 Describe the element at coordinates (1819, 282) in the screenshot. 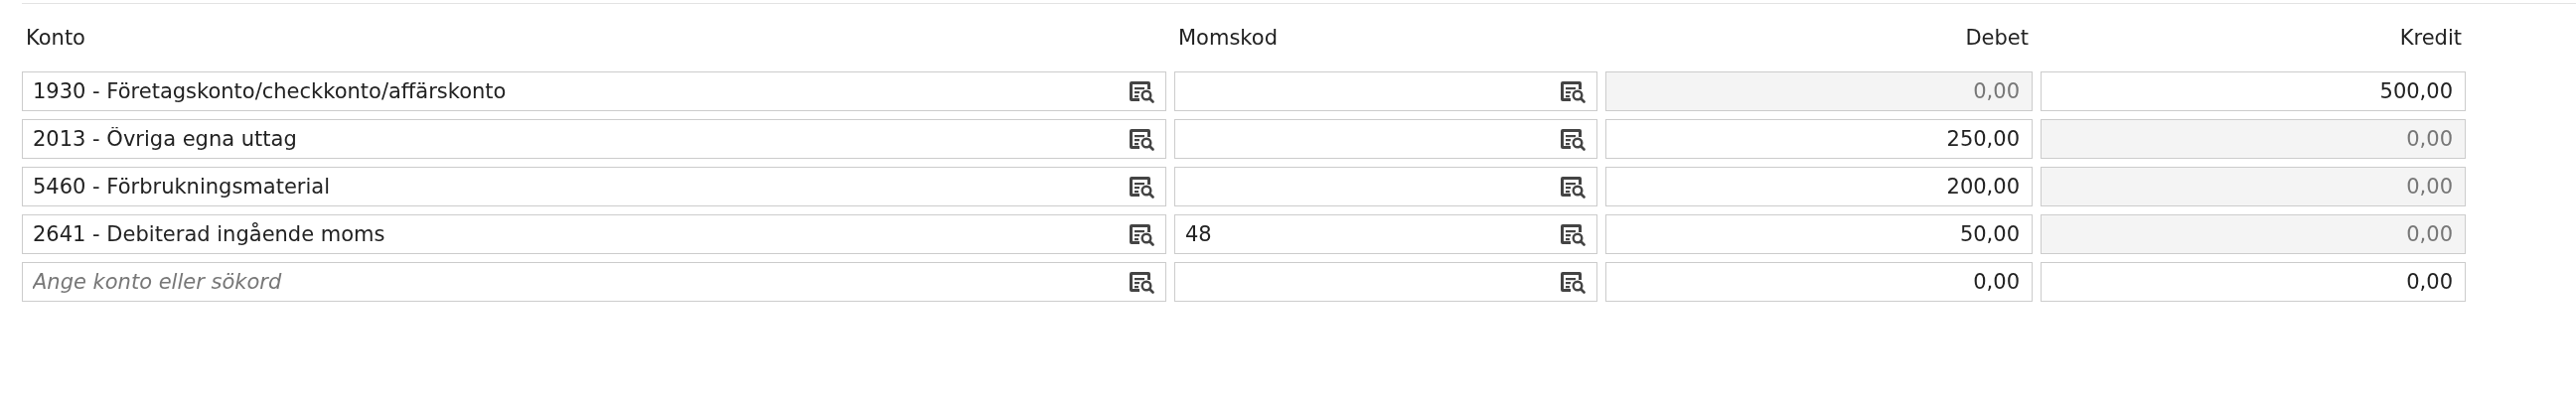

I see `debit-field: 0,00` at that location.